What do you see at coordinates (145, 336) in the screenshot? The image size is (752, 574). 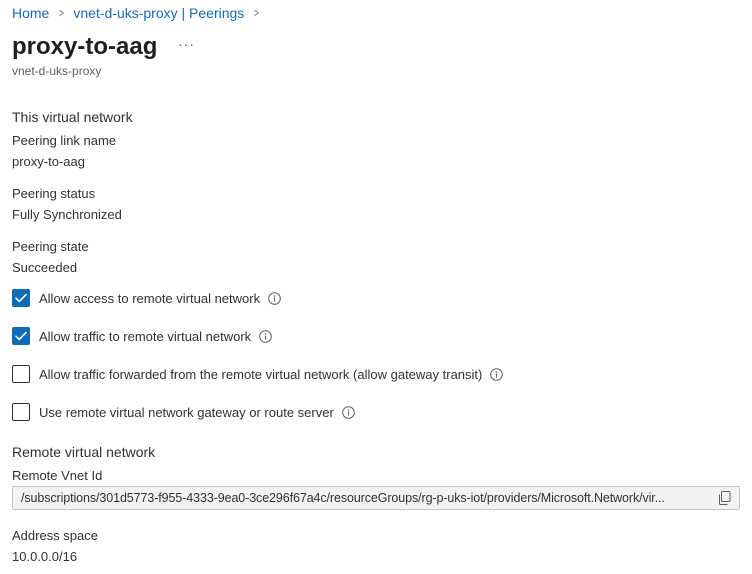 I see `allow-traffic-remote-vnet-label: Allow traffic to remote virtual network` at bounding box center [145, 336].